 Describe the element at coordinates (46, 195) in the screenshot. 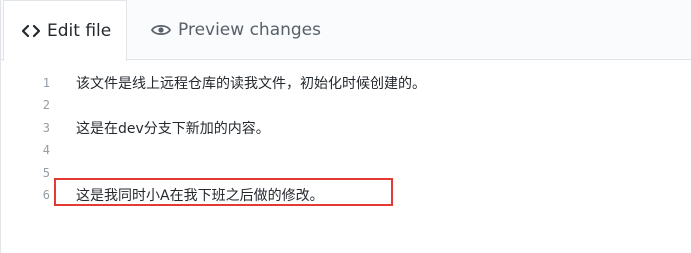

I see `line-number: 6` at that location.